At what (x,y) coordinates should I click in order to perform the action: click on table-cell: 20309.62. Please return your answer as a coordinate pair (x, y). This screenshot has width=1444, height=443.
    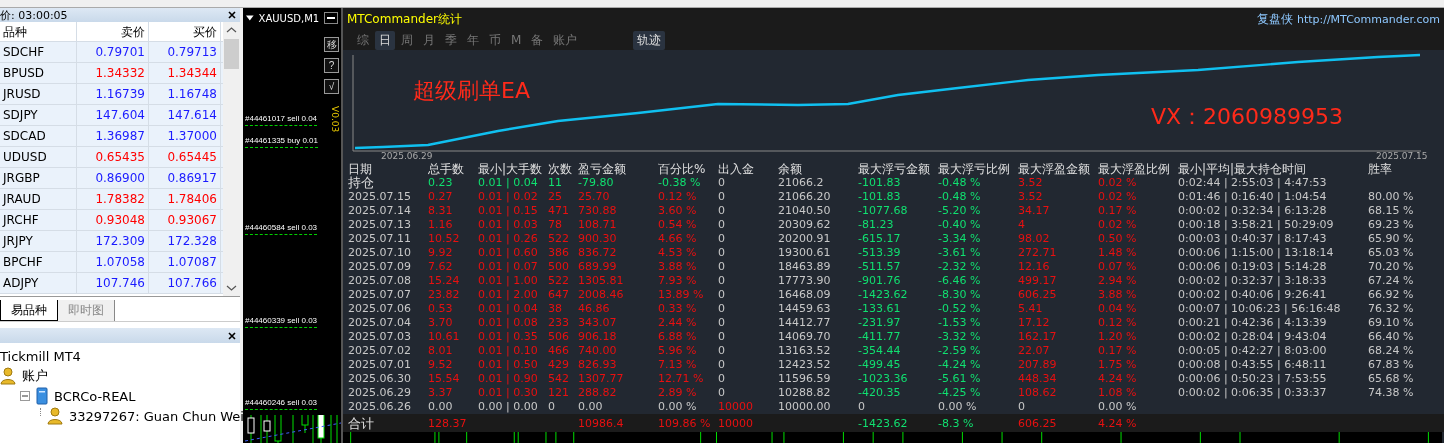
    Looking at the image, I should click on (804, 225).